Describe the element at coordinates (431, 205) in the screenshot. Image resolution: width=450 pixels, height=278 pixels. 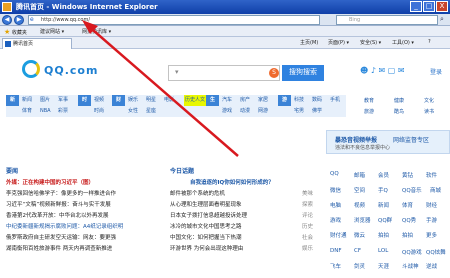
I see `service-link: 财经` at that location.